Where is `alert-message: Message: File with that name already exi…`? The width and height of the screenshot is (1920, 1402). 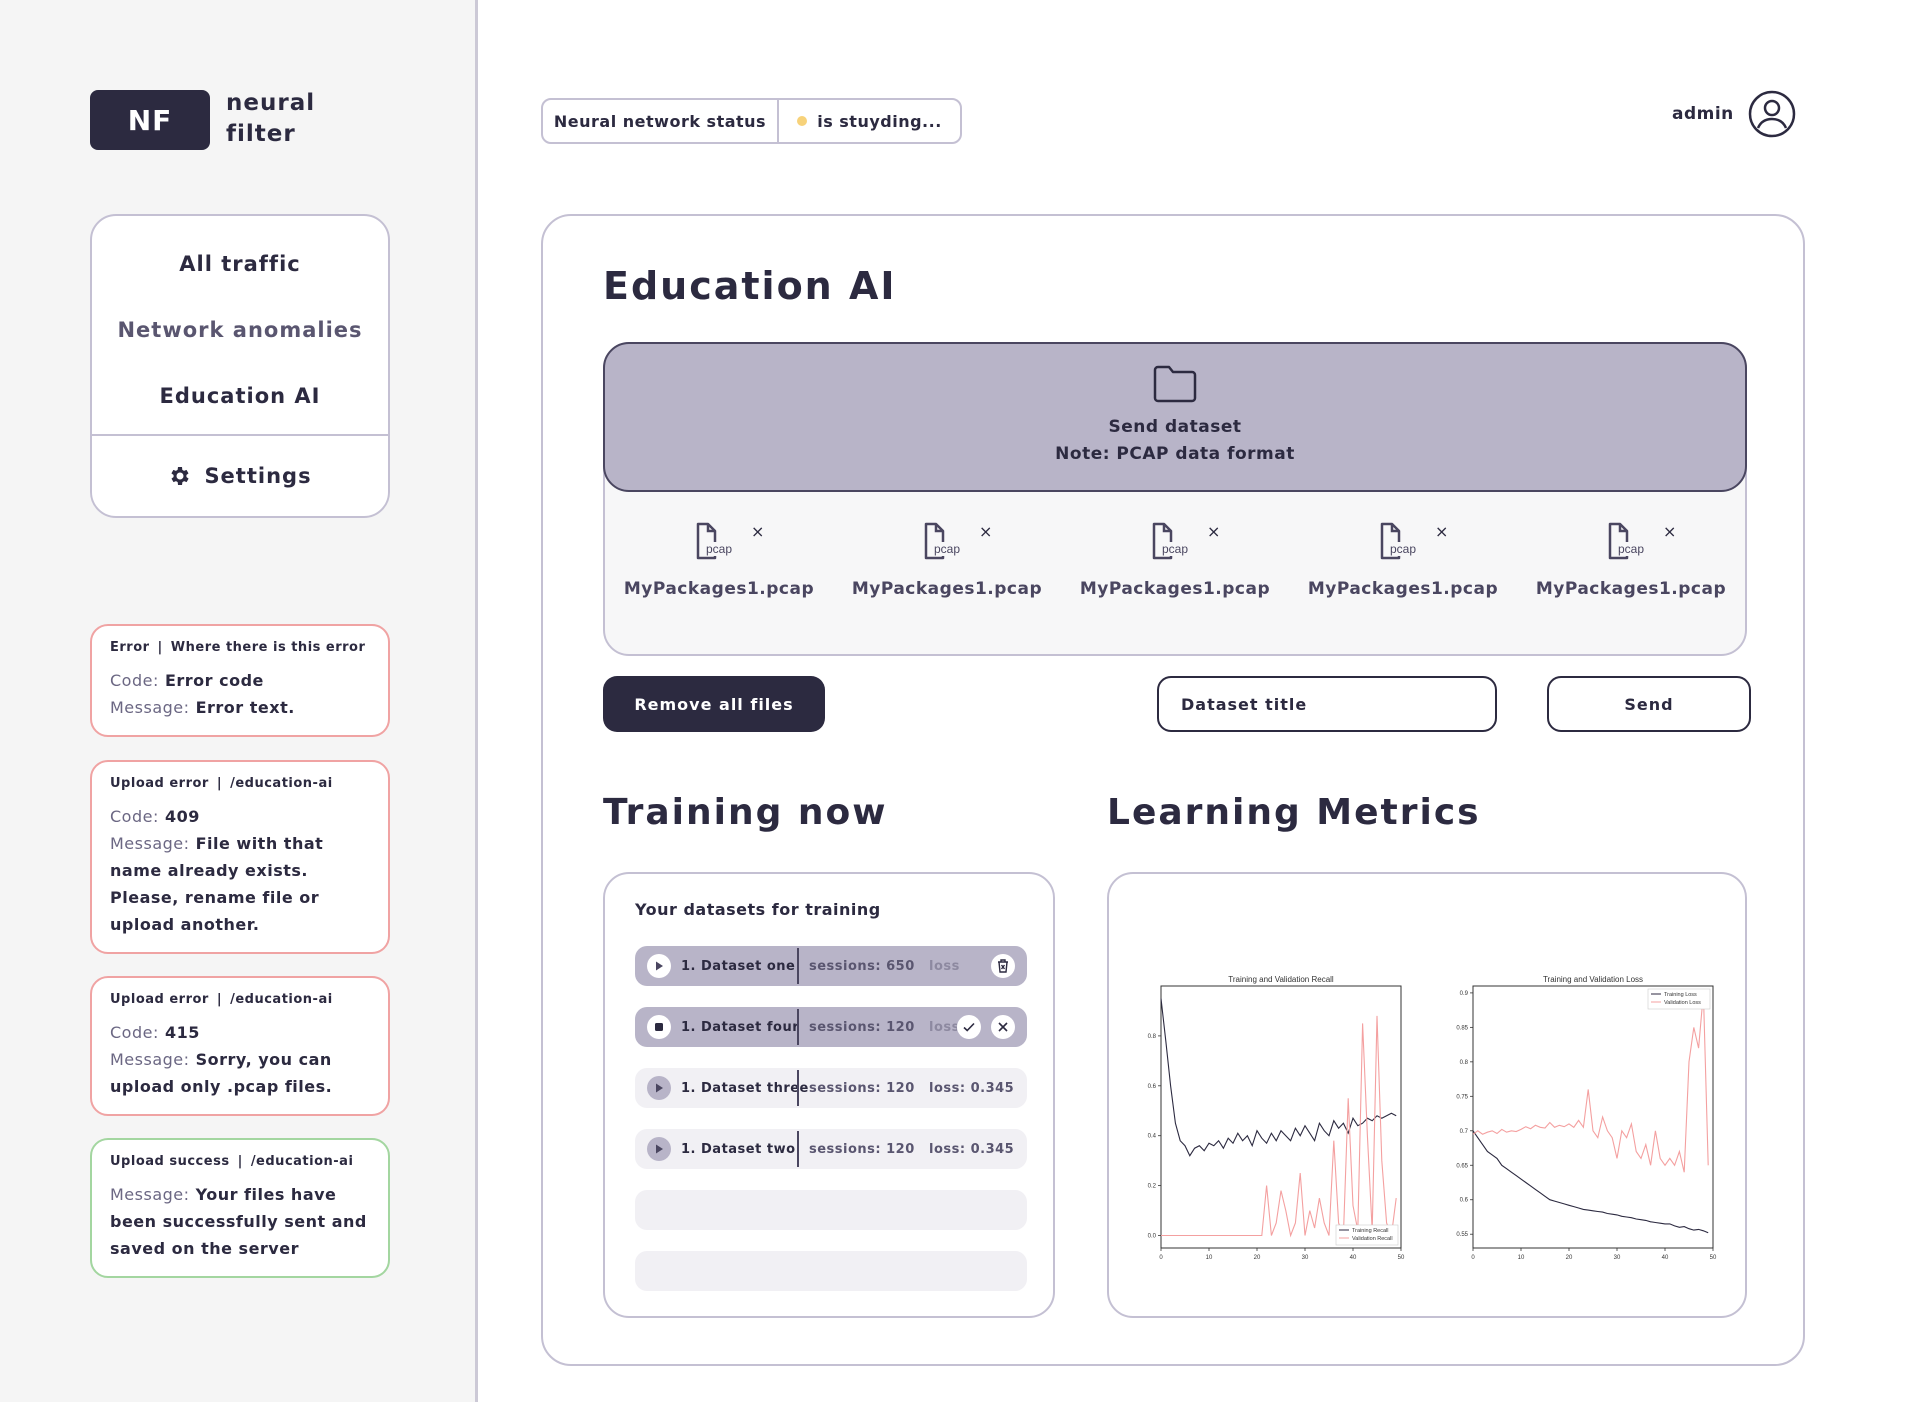 alert-message: Message: File with that name already exi… is located at coordinates (240, 884).